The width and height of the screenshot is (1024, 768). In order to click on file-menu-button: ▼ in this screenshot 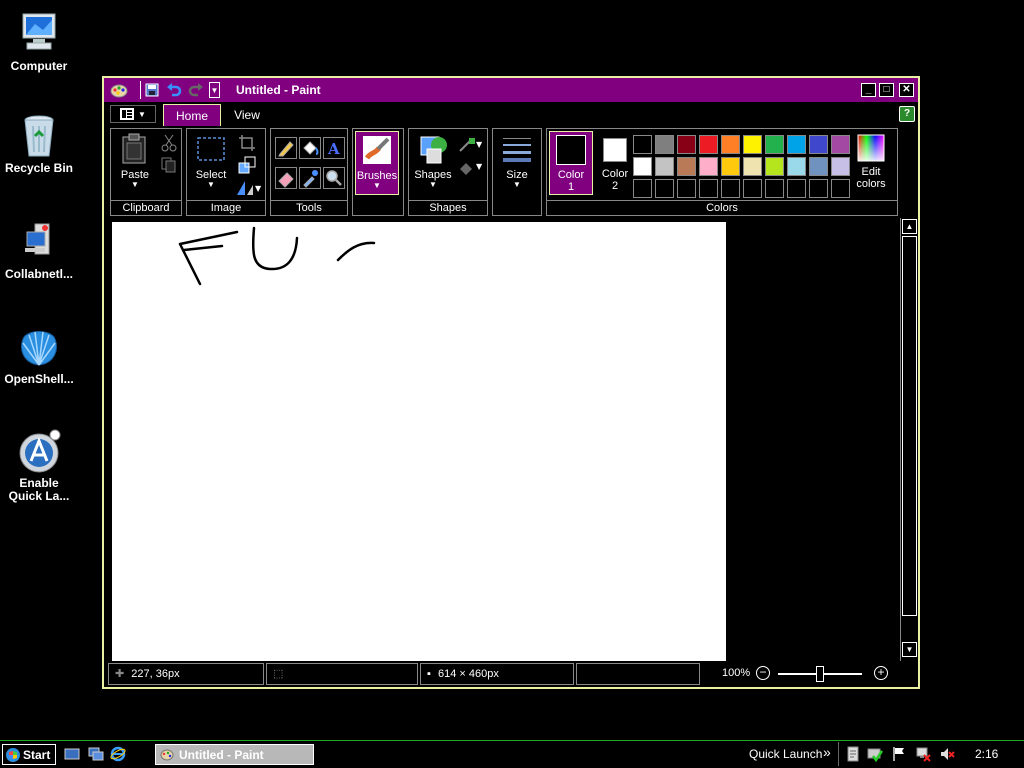, I will do `click(133, 114)`.